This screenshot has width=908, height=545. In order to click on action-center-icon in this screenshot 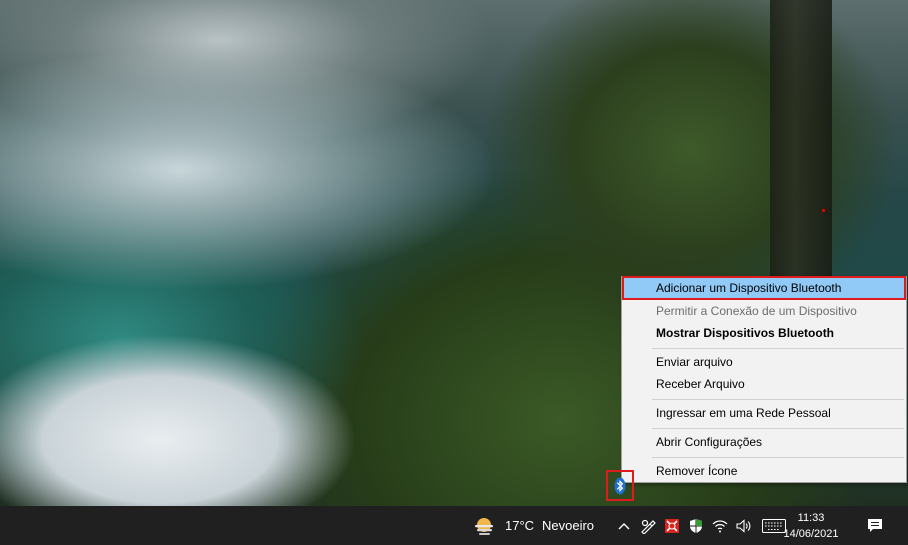, I will do `click(875, 525)`.